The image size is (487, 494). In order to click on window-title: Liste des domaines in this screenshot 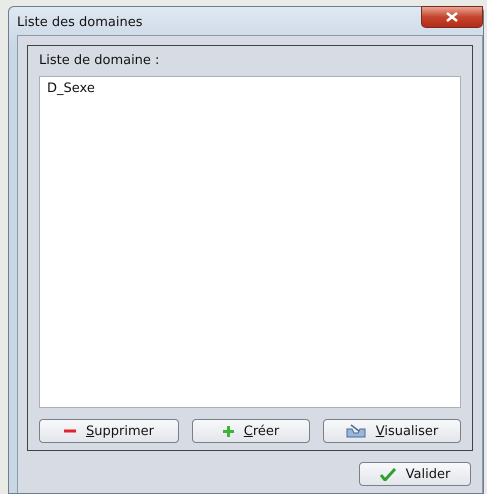, I will do `click(79, 22)`.